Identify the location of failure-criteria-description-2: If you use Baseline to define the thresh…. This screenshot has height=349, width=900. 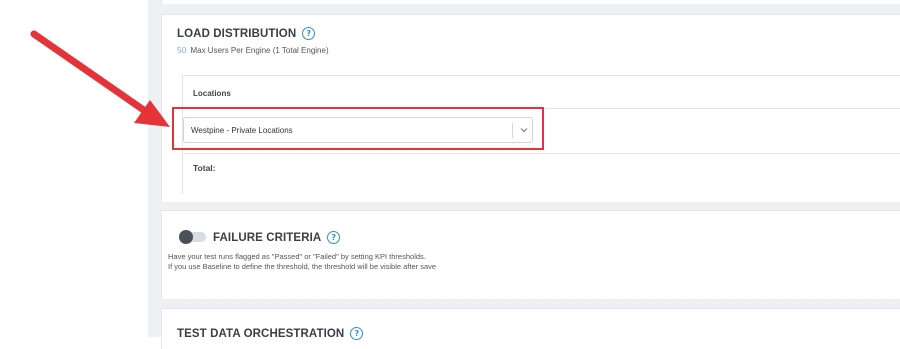
(302, 266).